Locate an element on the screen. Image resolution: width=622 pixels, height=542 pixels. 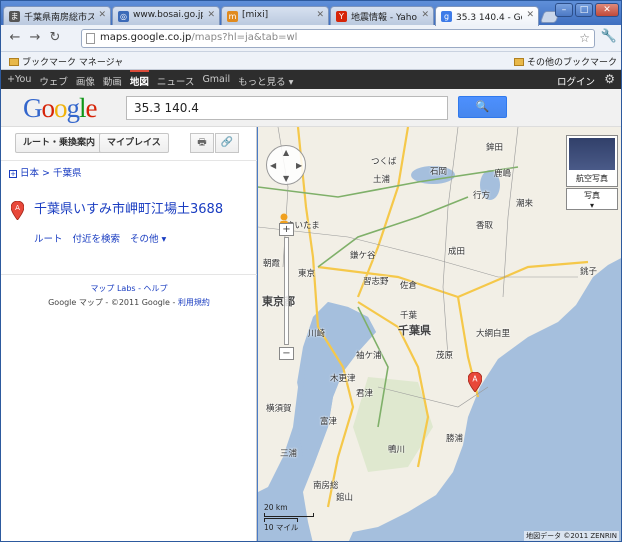
map-label: つくば is located at coordinates (384, 162).